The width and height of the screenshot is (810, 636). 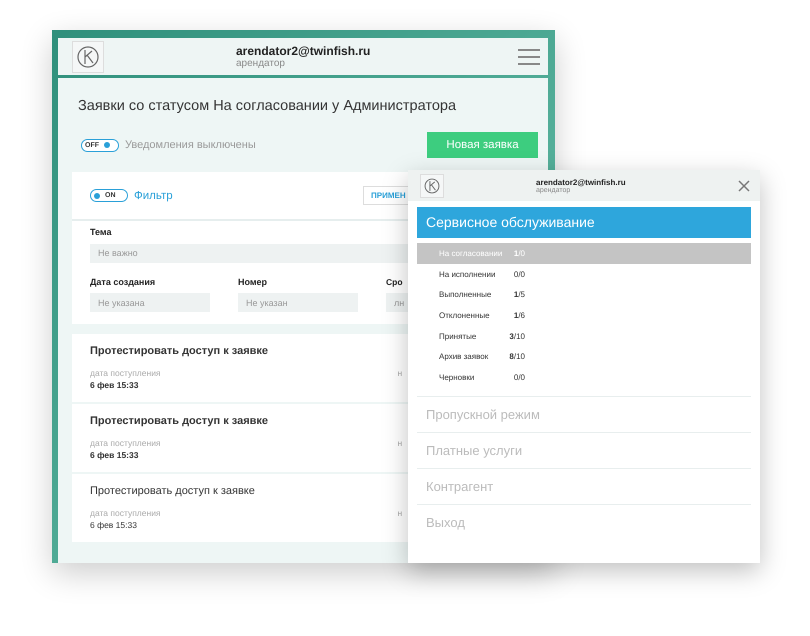 I want to click on notifications-label: Уведомления выключены, so click(x=190, y=145).